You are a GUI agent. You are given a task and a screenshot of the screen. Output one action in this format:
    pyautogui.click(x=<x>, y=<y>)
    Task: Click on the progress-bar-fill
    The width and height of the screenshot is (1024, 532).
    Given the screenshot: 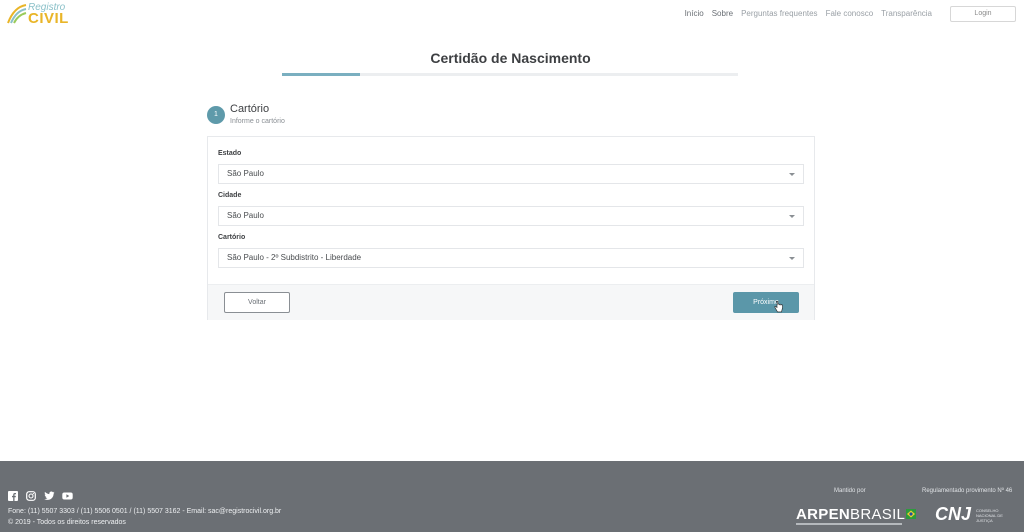 What is the action you would take?
    pyautogui.click(x=321, y=74)
    